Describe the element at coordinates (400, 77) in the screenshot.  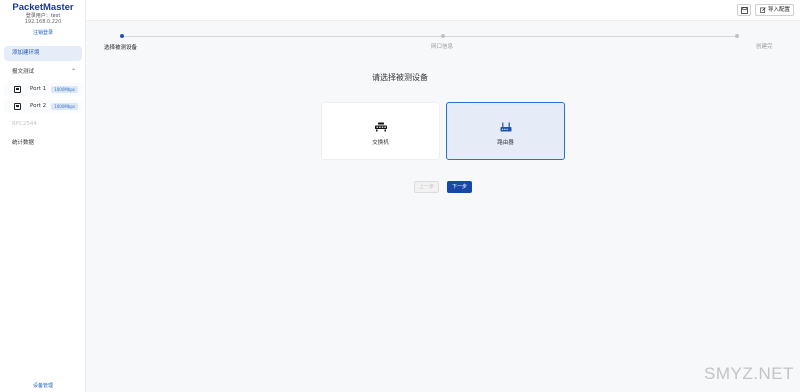
I see `select-device-prompt: 请选择被测设备` at that location.